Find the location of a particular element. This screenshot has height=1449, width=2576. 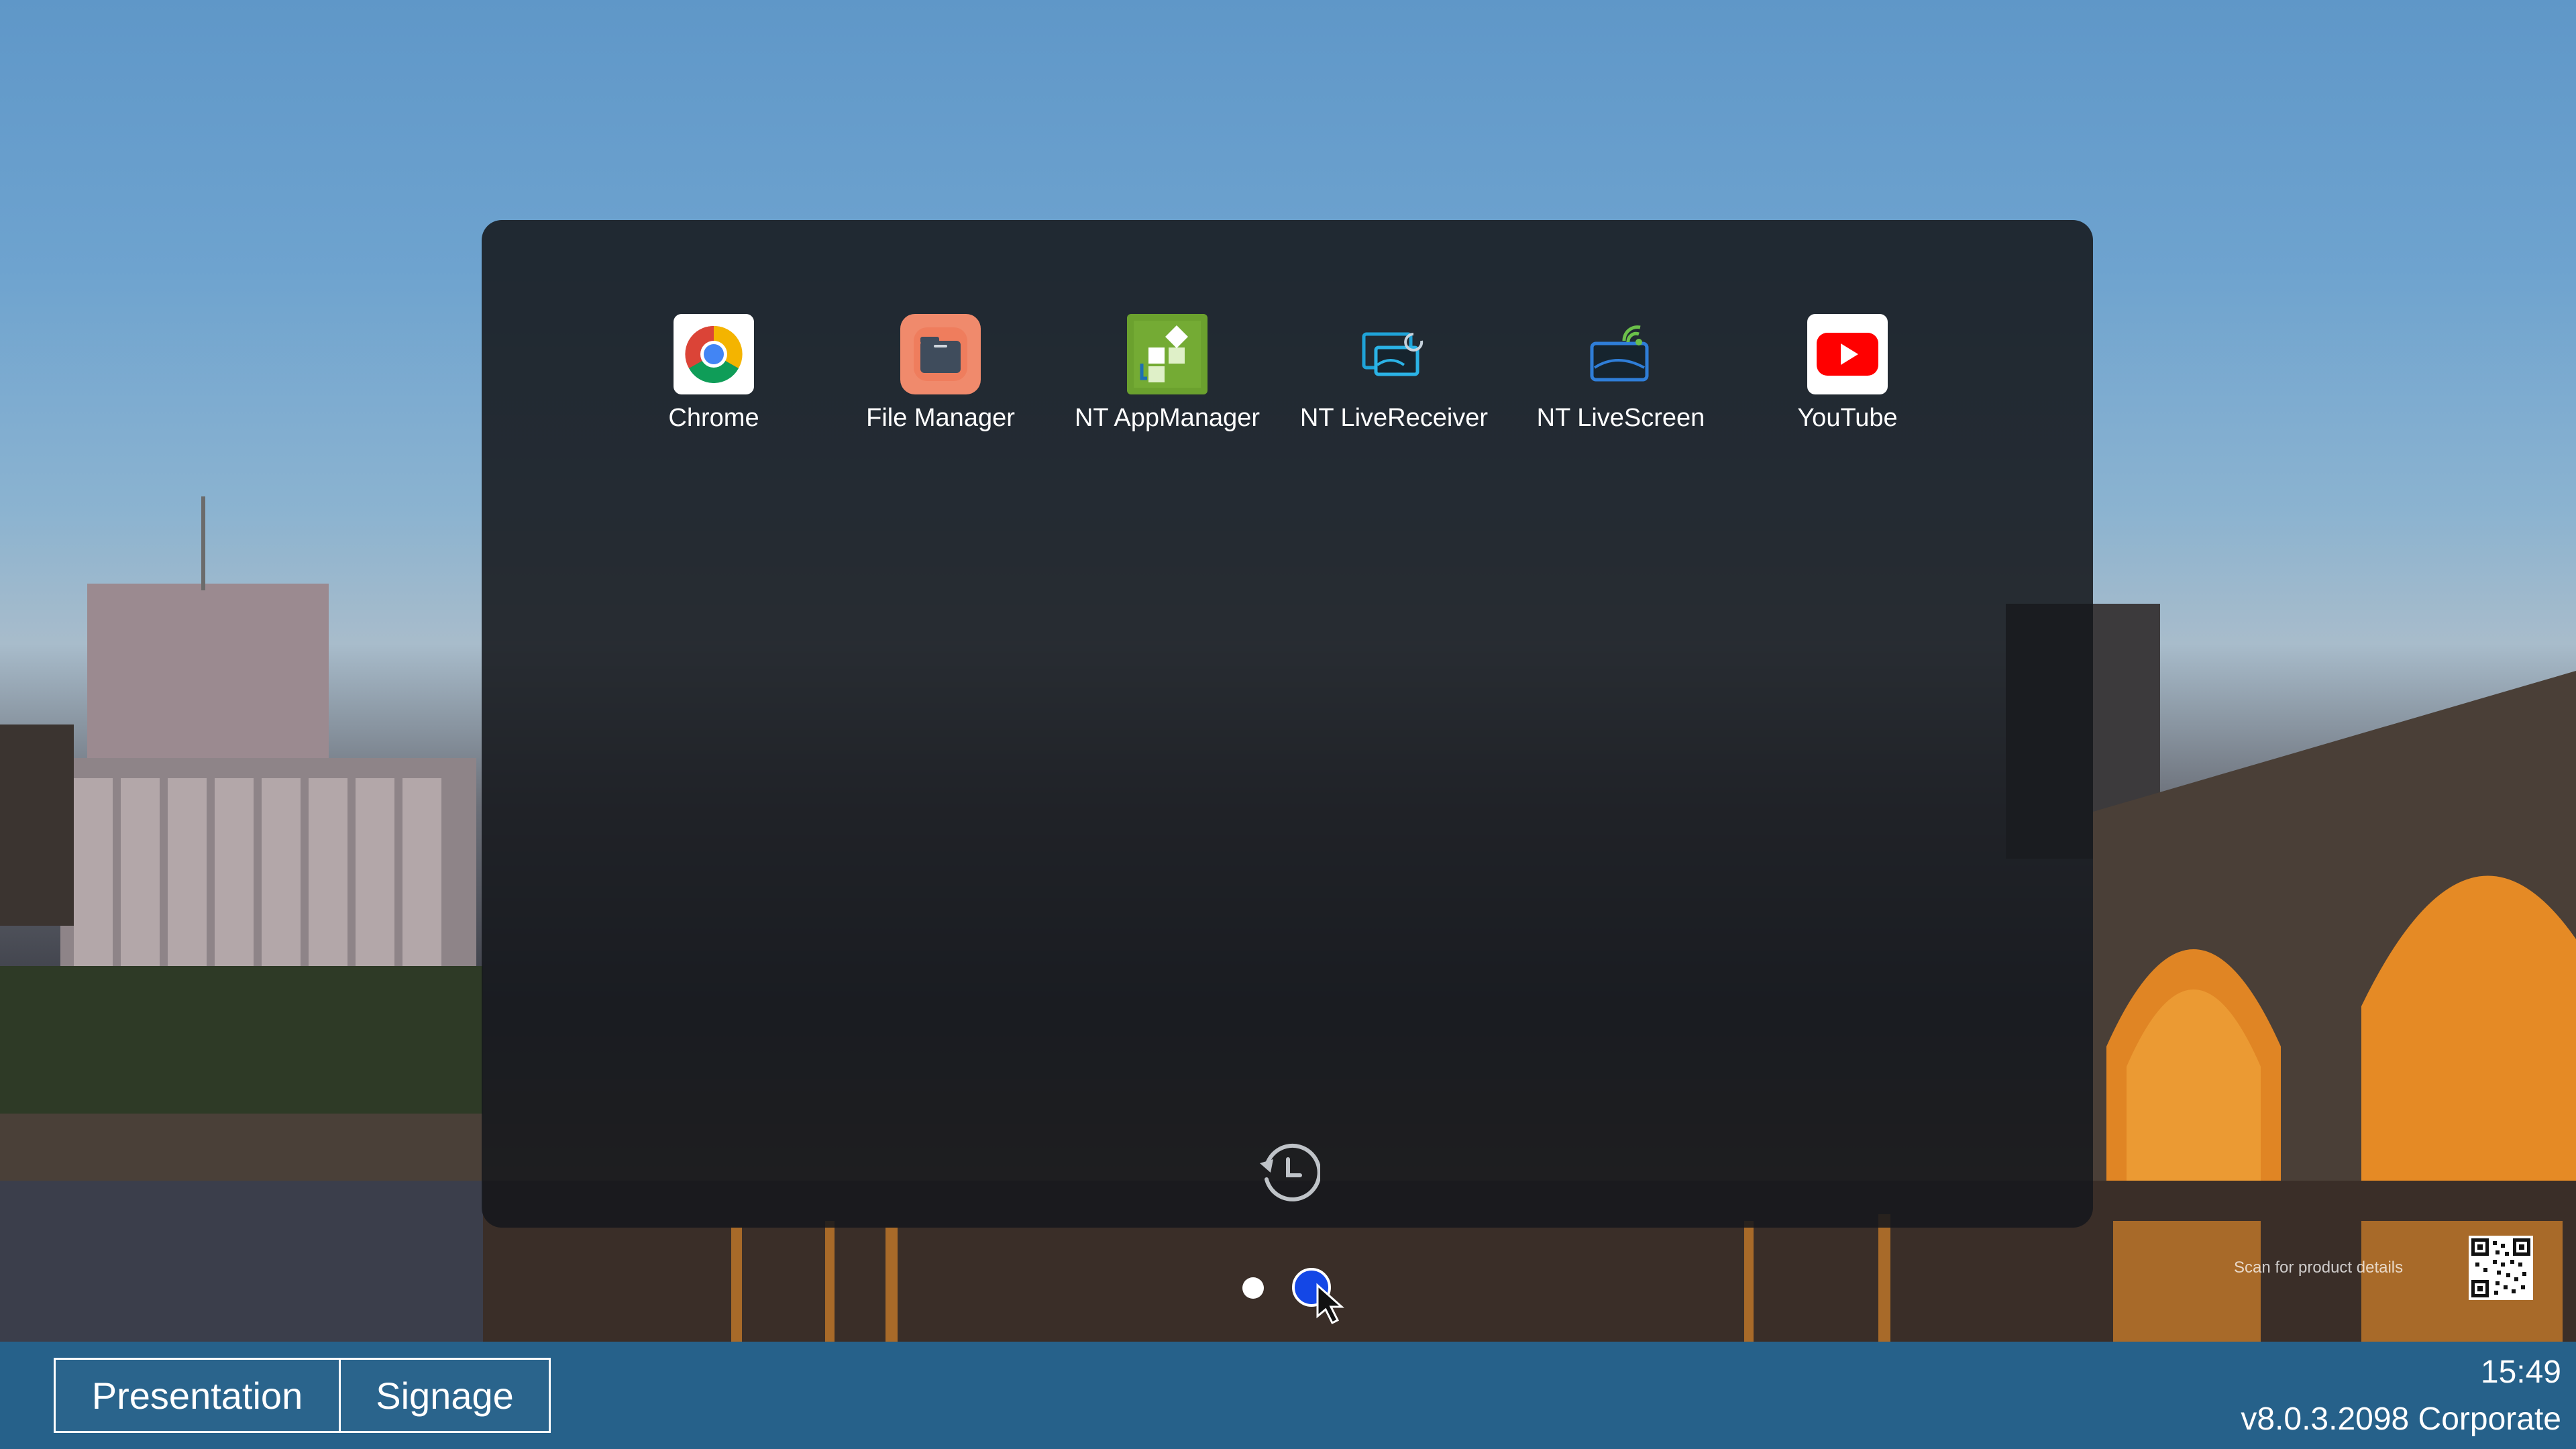

app-chrome: Chrome is located at coordinates (714, 384).